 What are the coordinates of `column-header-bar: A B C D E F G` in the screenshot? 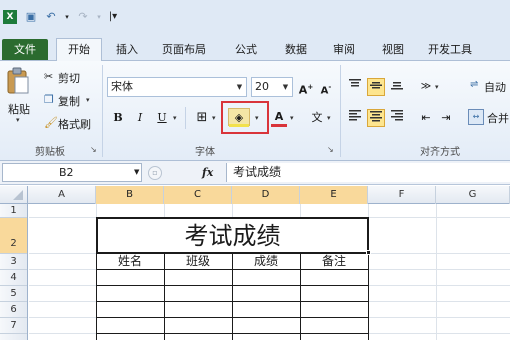 It's located at (255, 195).